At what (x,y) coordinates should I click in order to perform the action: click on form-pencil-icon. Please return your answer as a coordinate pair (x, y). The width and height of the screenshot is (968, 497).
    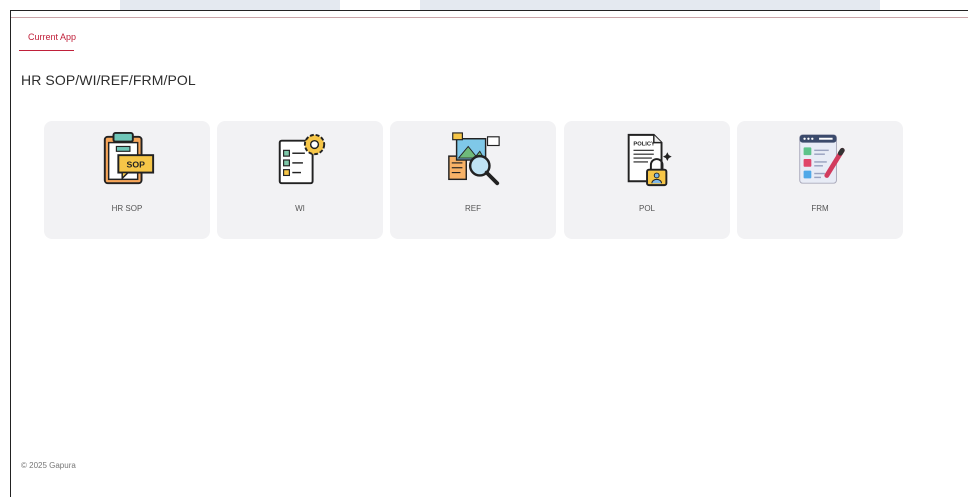
    Looking at the image, I should click on (822, 159).